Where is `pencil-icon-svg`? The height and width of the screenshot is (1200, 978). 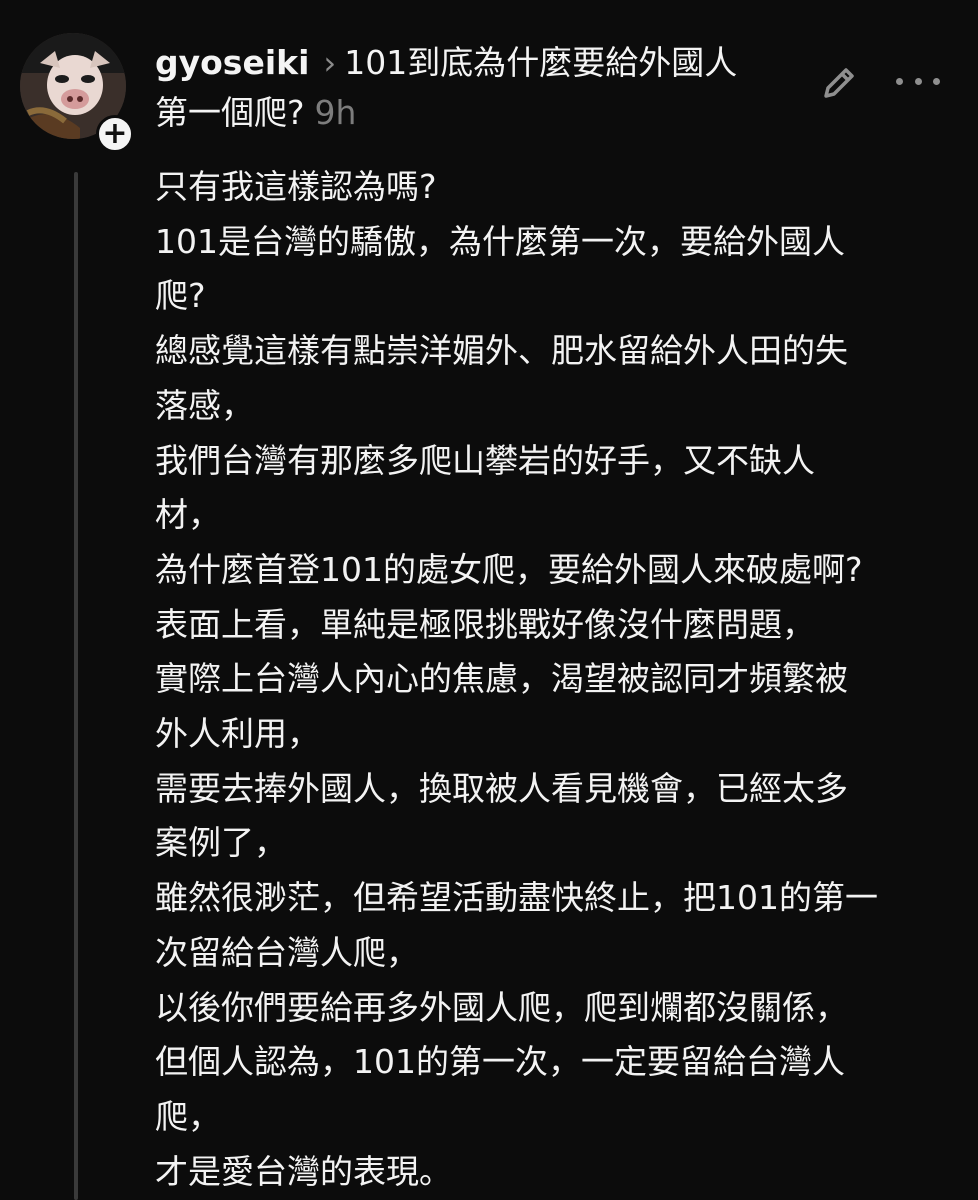
pencil-icon-svg is located at coordinates (839, 83).